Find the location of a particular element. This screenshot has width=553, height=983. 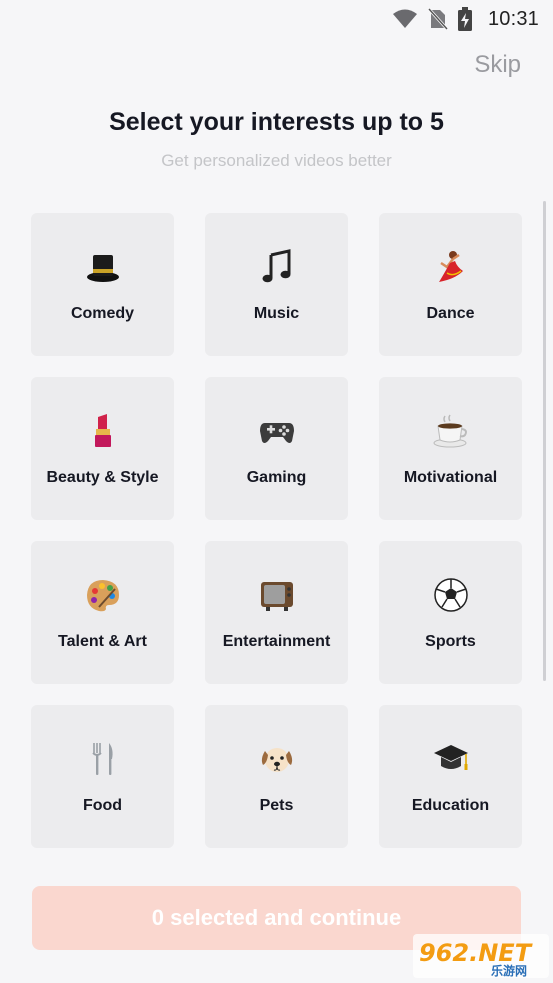

music-note-icon is located at coordinates (277, 267).